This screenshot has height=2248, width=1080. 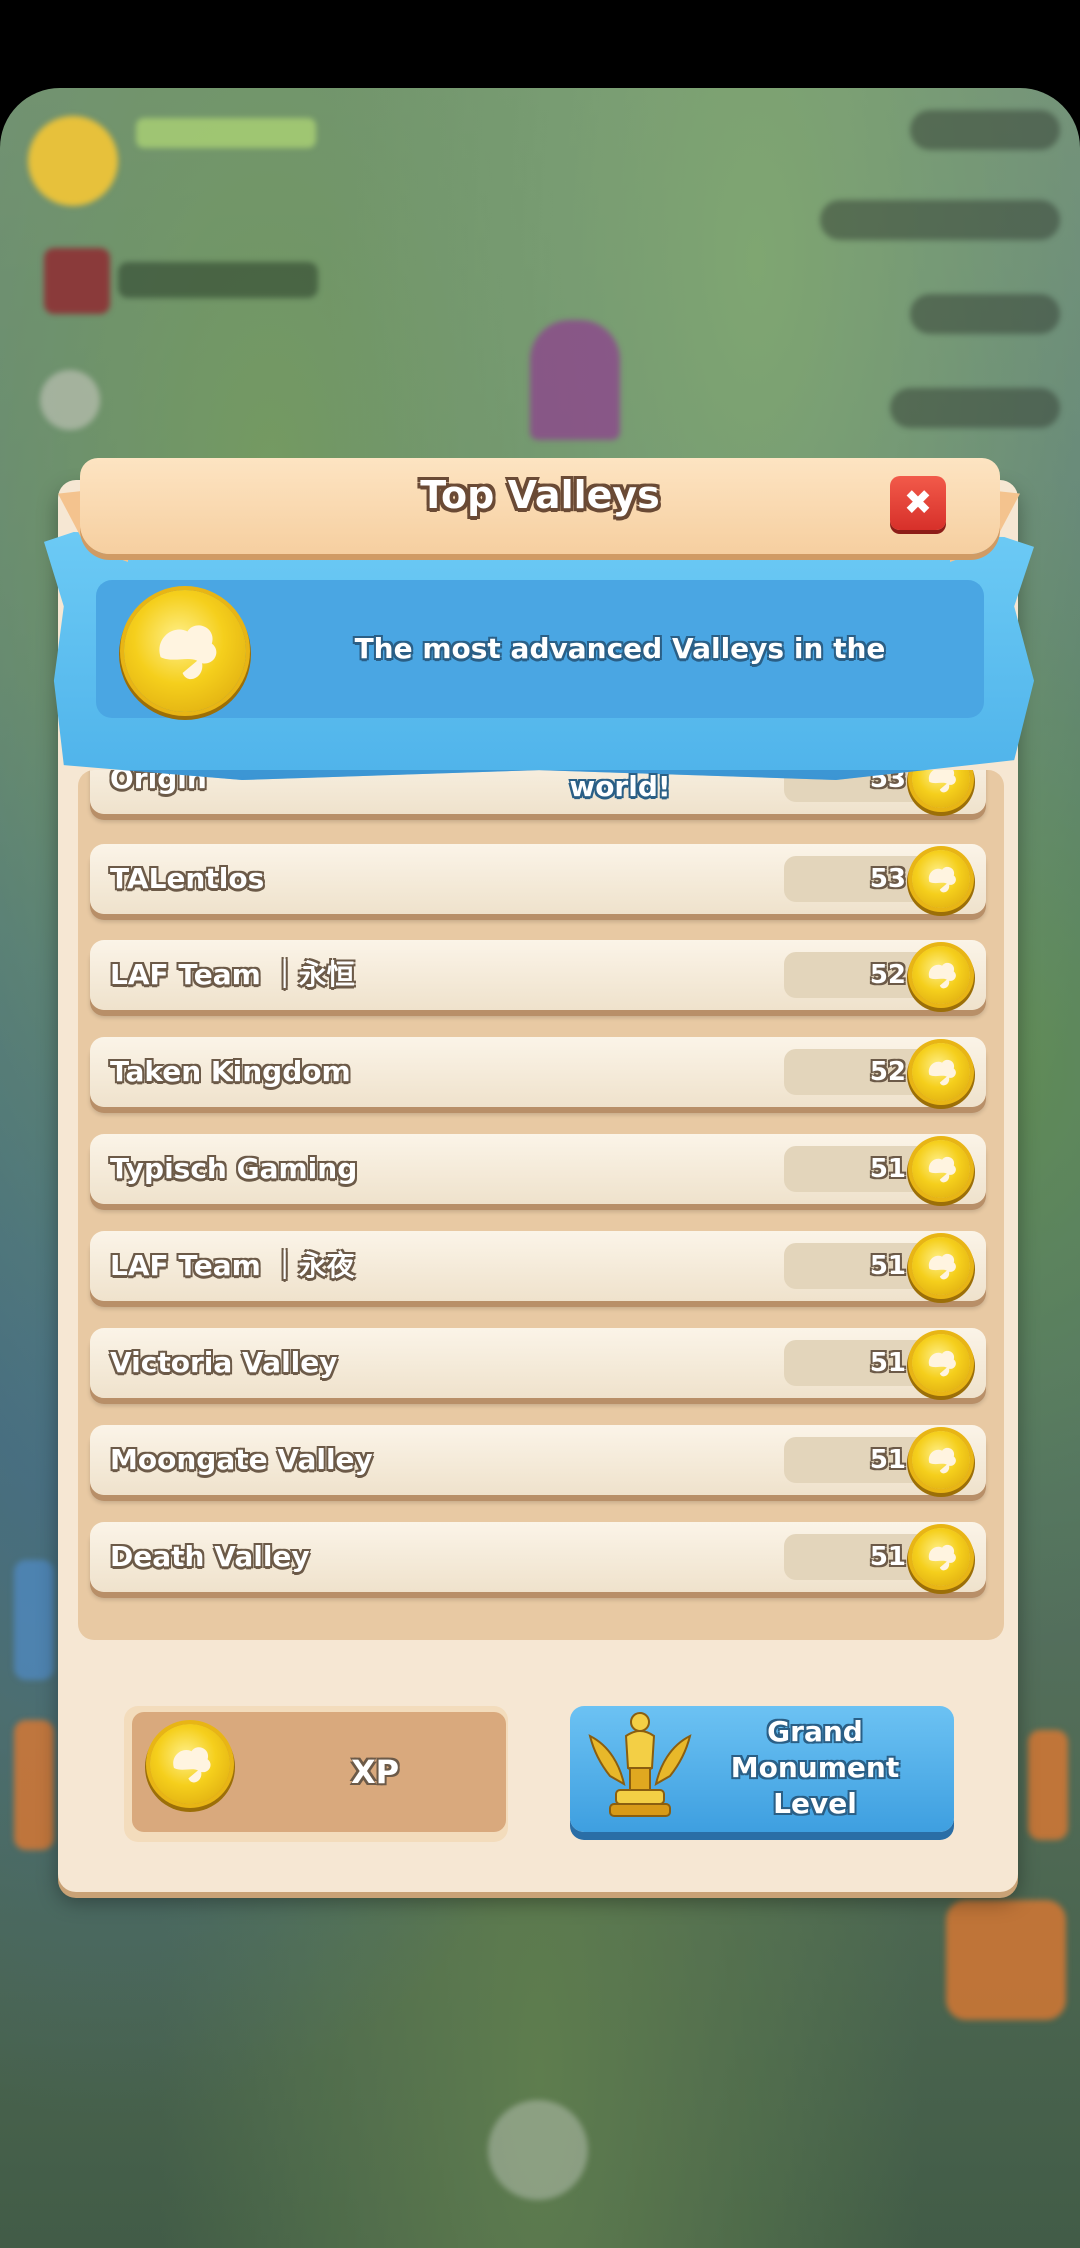 I want to click on close-button: ✖, so click(x=918, y=503).